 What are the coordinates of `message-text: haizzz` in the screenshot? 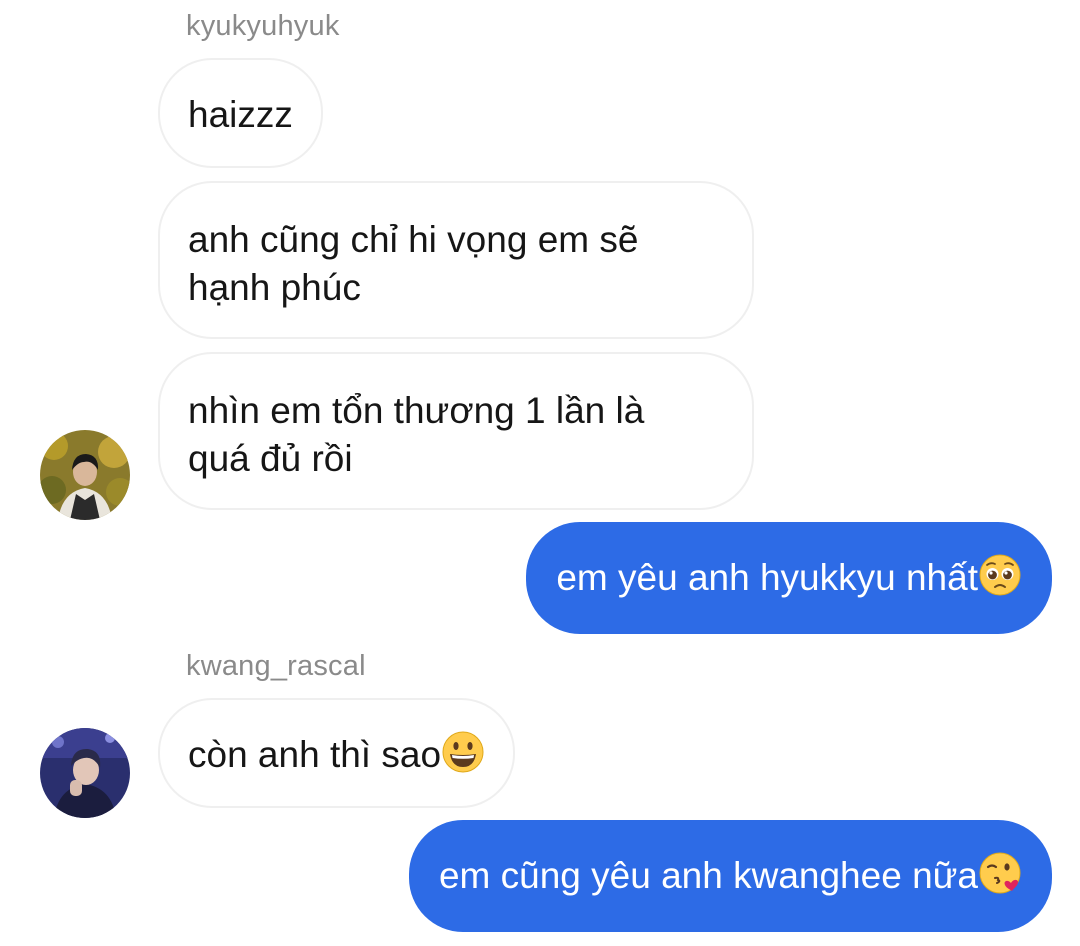 It's located at (240, 114).